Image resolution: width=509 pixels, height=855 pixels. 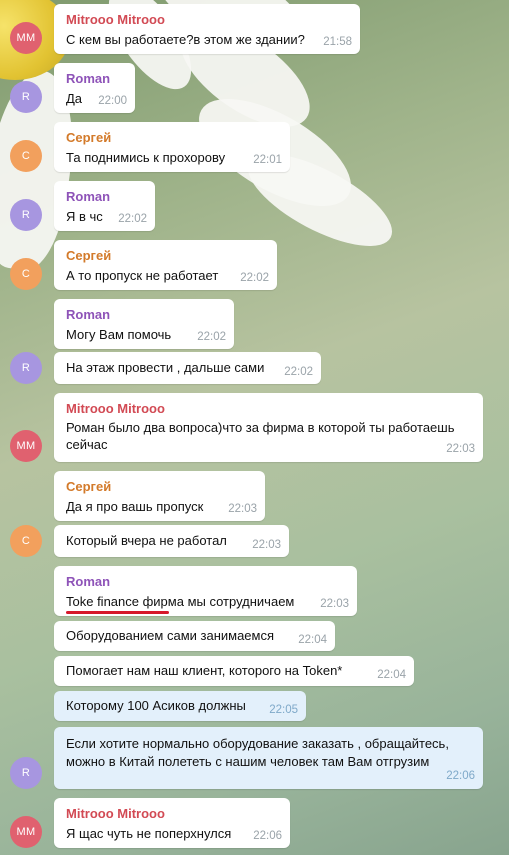 What do you see at coordinates (172, 147) in the screenshot?
I see `message-bubble: Сергей Та поднимись к прохорову 22:01` at bounding box center [172, 147].